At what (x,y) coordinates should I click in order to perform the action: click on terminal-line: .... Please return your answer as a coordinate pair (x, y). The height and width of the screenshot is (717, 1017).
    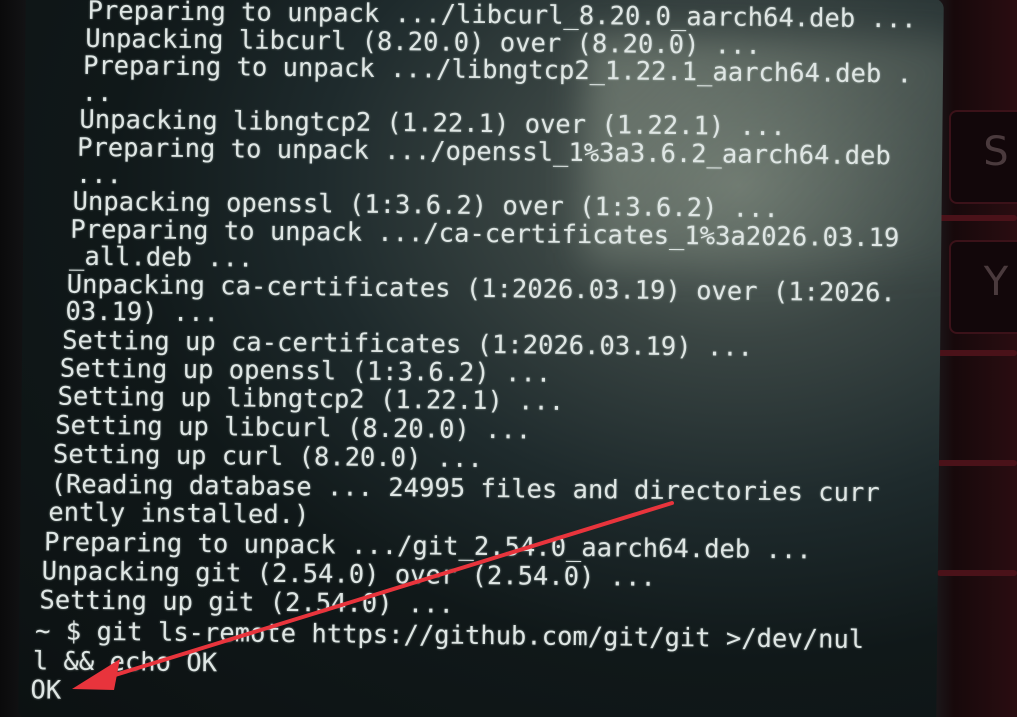
    Looking at the image, I should click on (99, 175).